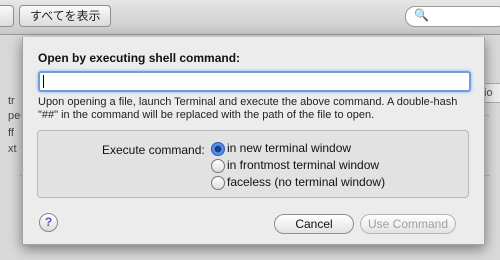 Image resolution: width=500 pixels, height=260 pixels. What do you see at coordinates (14, 116) in the screenshot?
I see `background-text: pe` at bounding box center [14, 116].